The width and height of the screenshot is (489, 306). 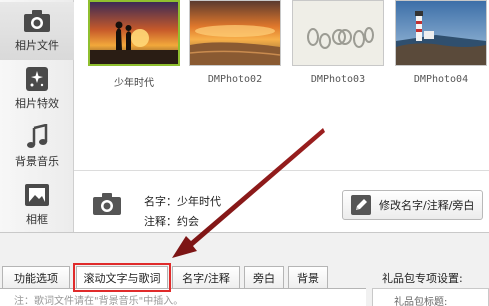 I want to click on sidebar: 相片文件 相片特效 背景音乐 相框, so click(x=37, y=116).